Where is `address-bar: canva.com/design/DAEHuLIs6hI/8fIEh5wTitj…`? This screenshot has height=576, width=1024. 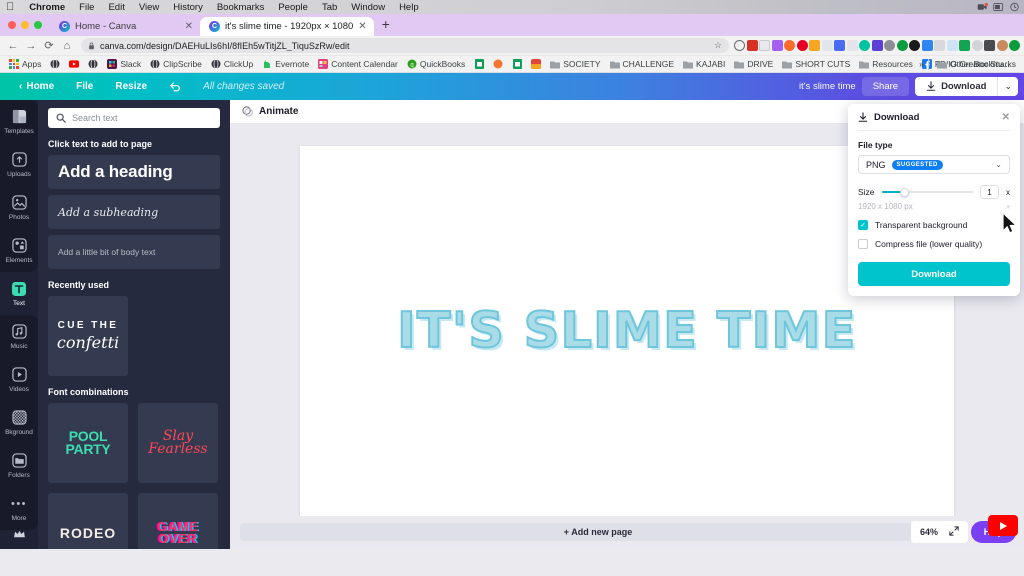 address-bar: canva.com/design/DAEHuLIs6hI/8fIEh5wTitj… is located at coordinates (405, 45).